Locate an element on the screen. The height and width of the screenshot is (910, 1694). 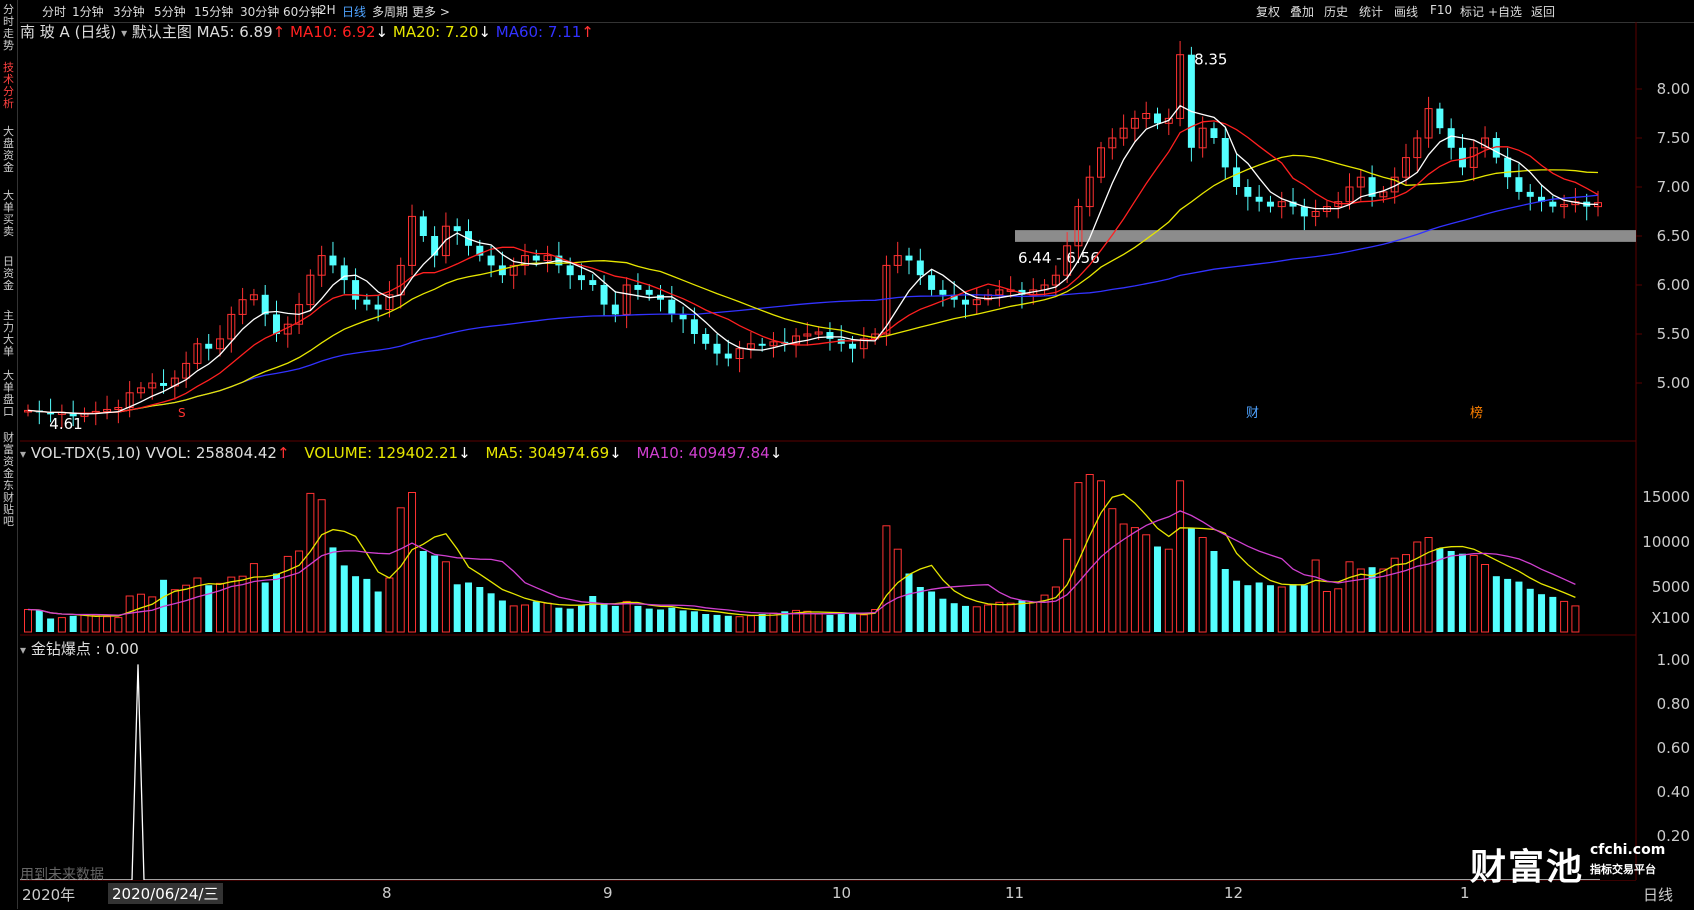
arrow-down-icon: ↓ is located at coordinates (464, 453).